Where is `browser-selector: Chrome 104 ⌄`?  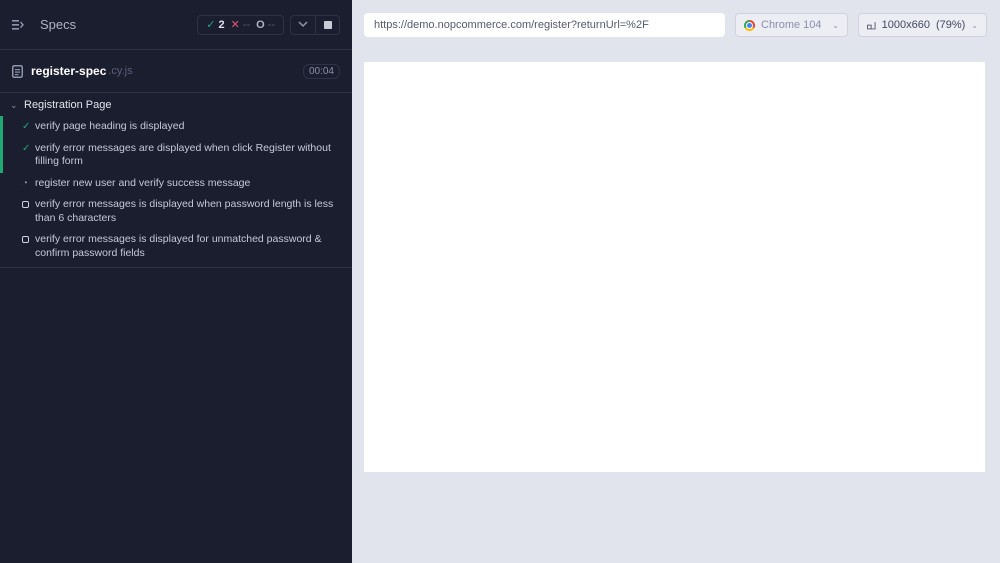 browser-selector: Chrome 104 ⌄ is located at coordinates (791, 25).